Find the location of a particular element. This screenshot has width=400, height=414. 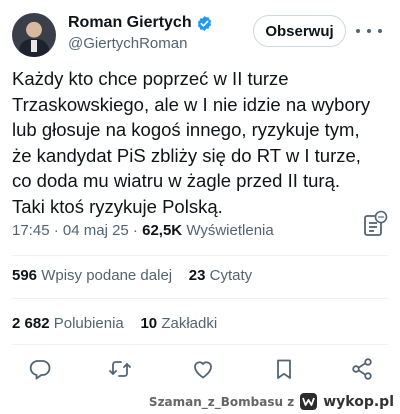

repost-icon is located at coordinates (120, 369).